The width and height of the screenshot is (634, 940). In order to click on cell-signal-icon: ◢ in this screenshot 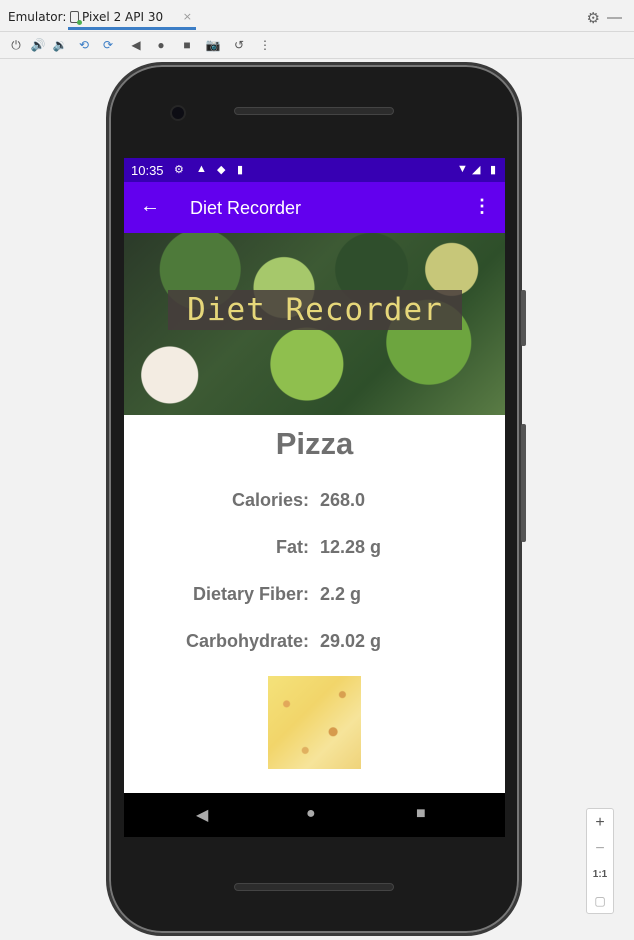, I will do `click(476, 170)`.